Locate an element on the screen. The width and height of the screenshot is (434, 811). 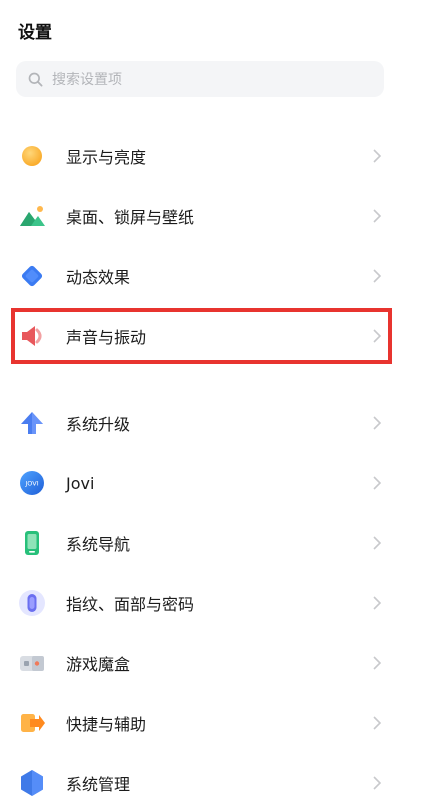
search-input: 搜索设置项 is located at coordinates (200, 79).